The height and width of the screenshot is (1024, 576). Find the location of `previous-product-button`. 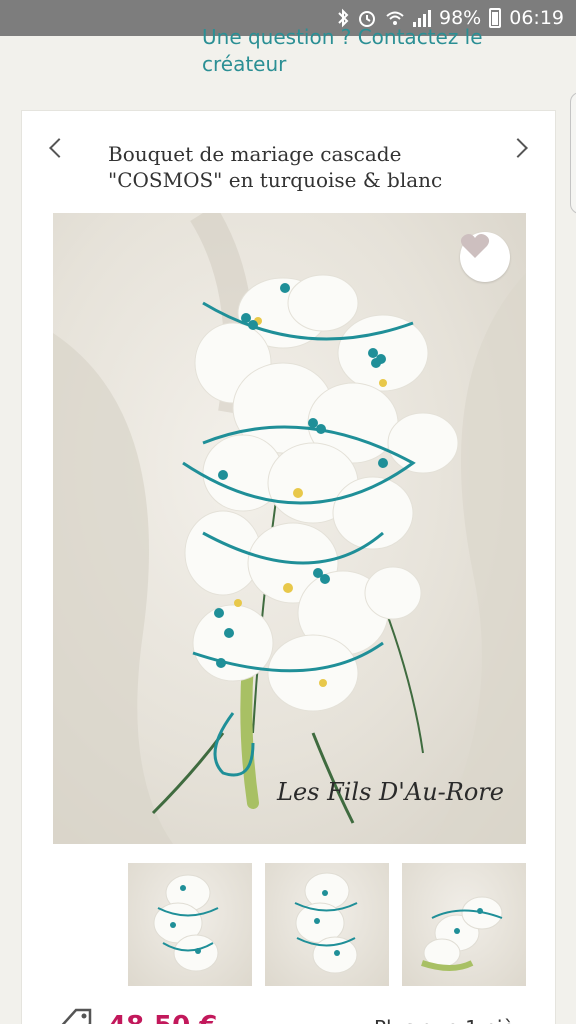

previous-product-button is located at coordinates (56, 148).